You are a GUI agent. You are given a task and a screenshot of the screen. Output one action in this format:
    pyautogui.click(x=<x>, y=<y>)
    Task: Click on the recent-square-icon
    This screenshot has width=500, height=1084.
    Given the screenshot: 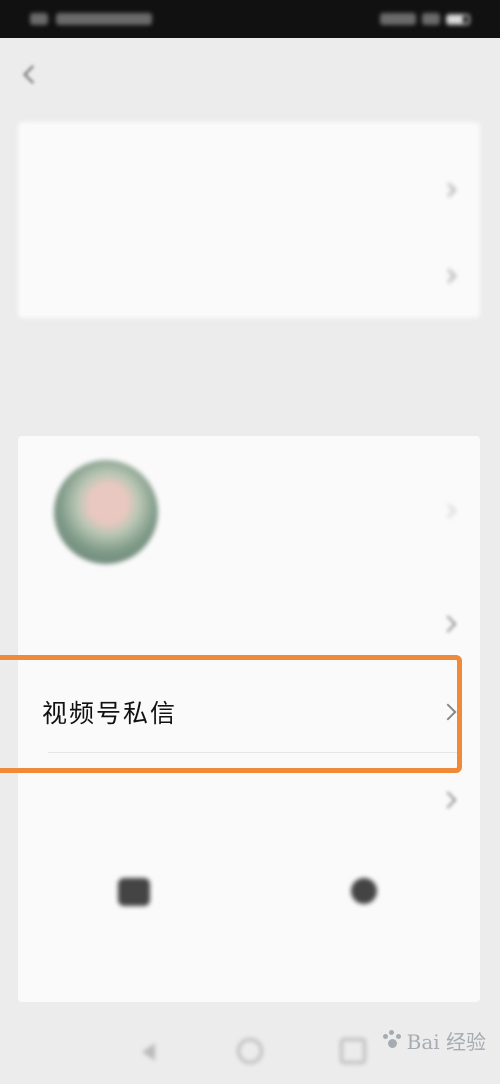 What is the action you would take?
    pyautogui.click(x=353, y=1051)
    